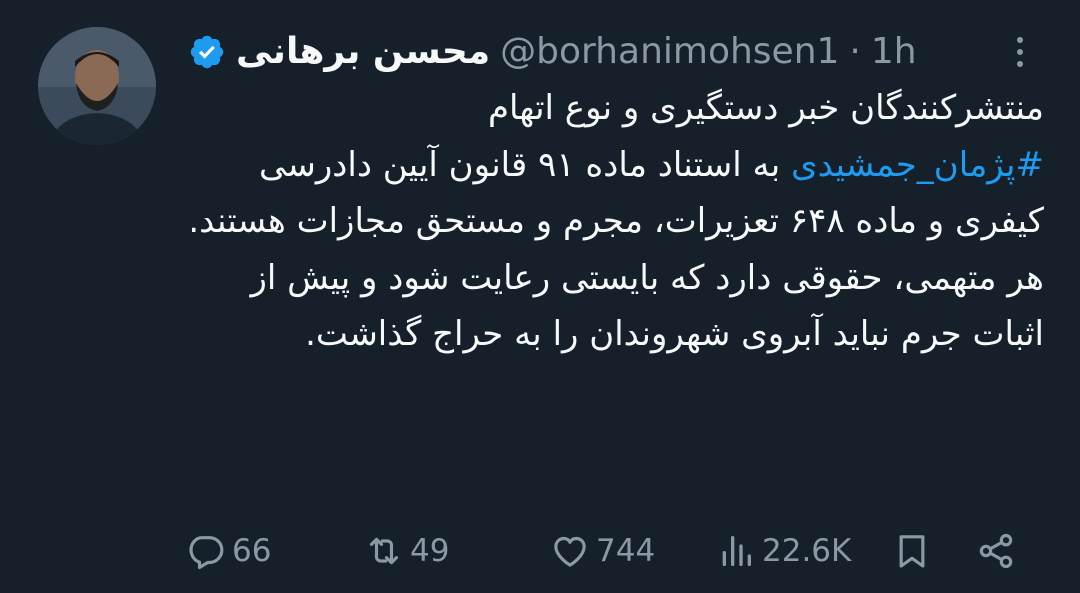  Describe the element at coordinates (363, 52) in the screenshot. I see `author-name: محسن برهانی` at that location.